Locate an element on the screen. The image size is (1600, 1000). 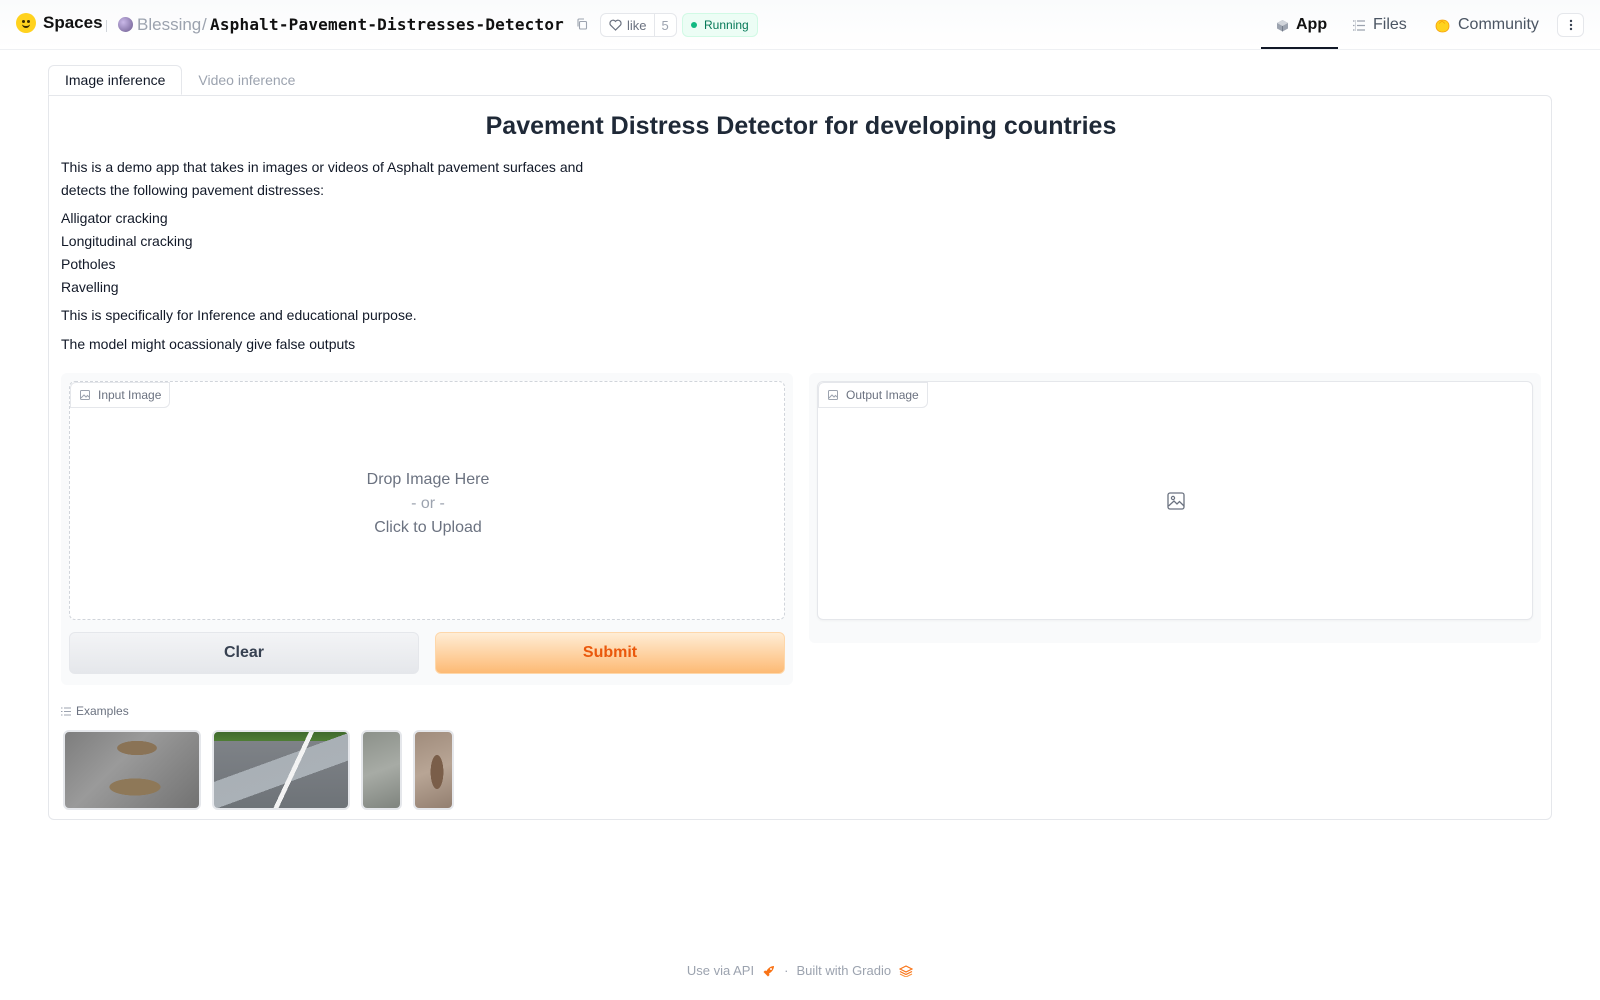
output-image-label: Output Image is located at coordinates (873, 395).